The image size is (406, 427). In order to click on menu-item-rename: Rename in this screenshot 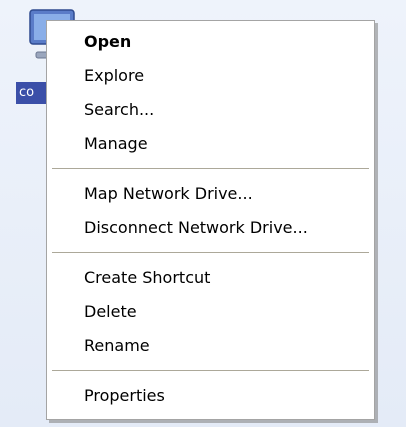, I will do `click(210, 346)`.